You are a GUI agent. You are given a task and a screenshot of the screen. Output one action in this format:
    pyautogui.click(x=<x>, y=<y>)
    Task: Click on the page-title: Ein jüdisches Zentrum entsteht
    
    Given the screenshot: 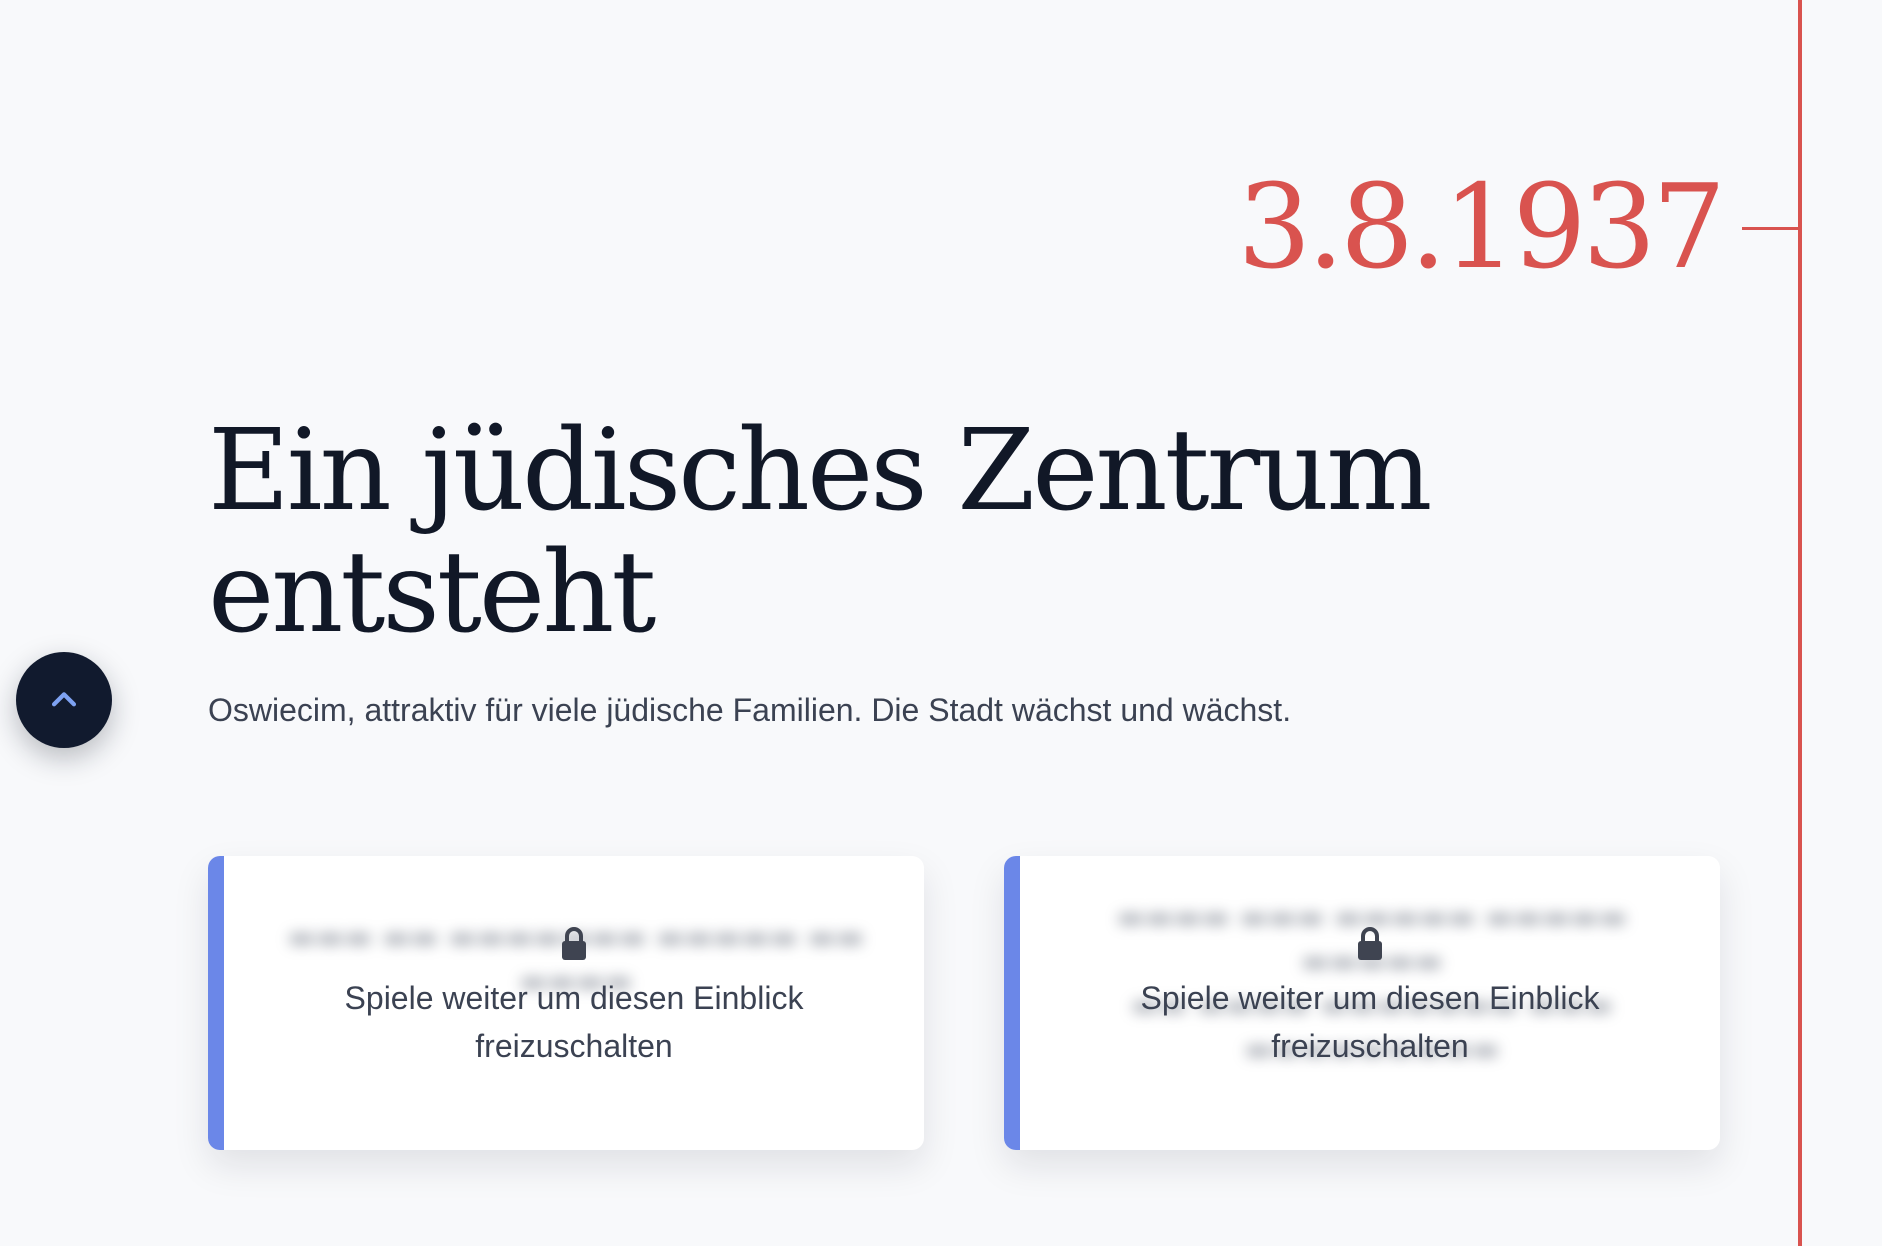 What is the action you would take?
    pyautogui.click(x=858, y=532)
    